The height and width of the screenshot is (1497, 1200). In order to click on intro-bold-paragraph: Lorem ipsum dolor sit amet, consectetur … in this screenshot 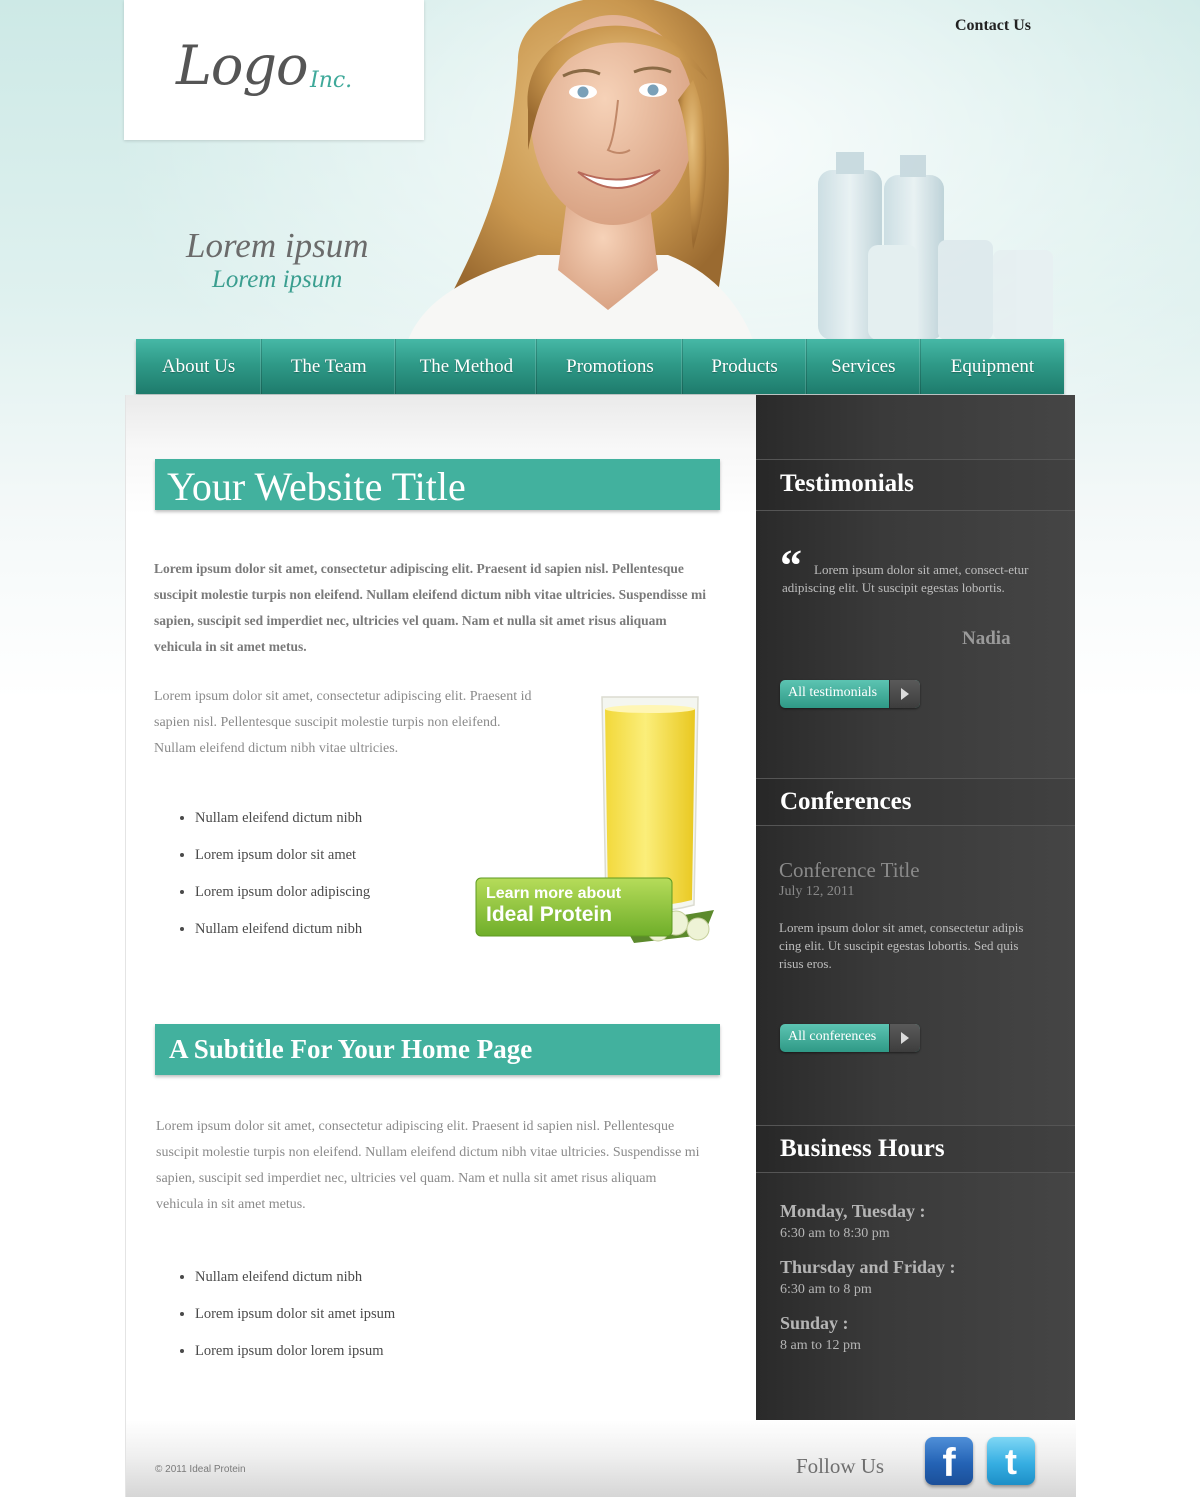, I will do `click(430, 607)`.